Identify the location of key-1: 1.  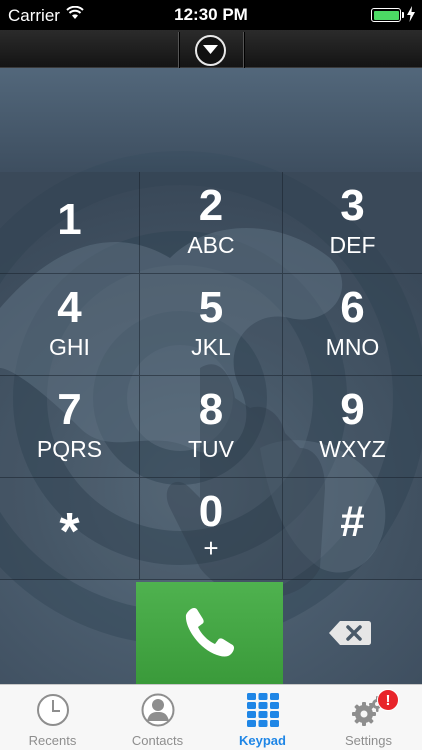
(70, 223).